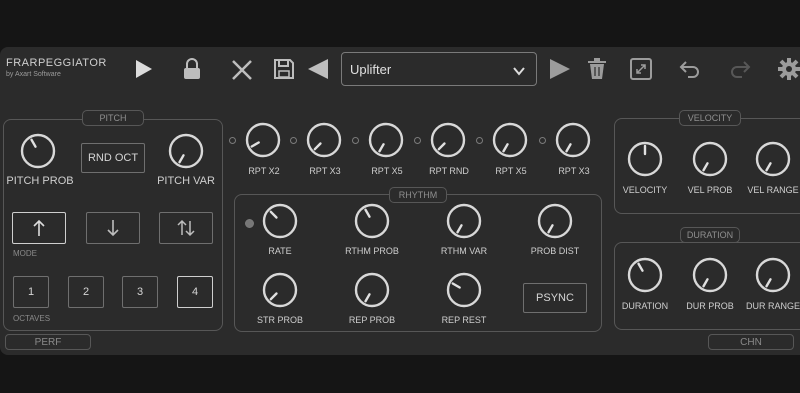  What do you see at coordinates (242, 70) in the screenshot?
I see `close-icon` at bounding box center [242, 70].